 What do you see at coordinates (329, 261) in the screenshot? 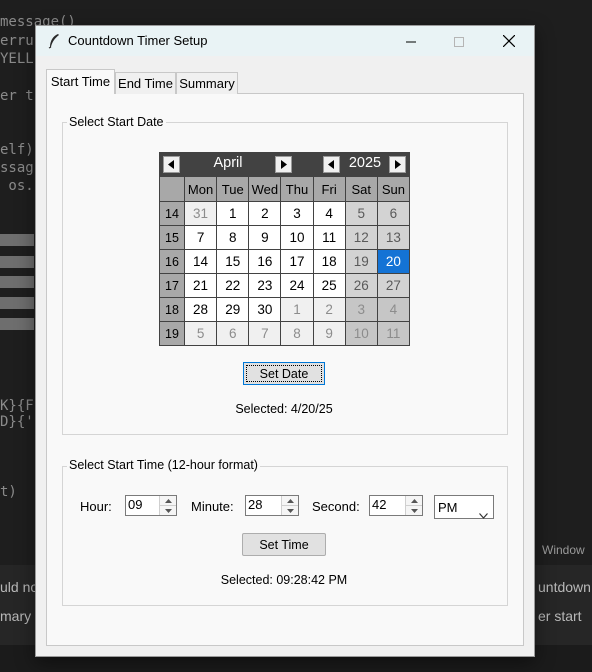
I see `calendar-day: 18` at bounding box center [329, 261].